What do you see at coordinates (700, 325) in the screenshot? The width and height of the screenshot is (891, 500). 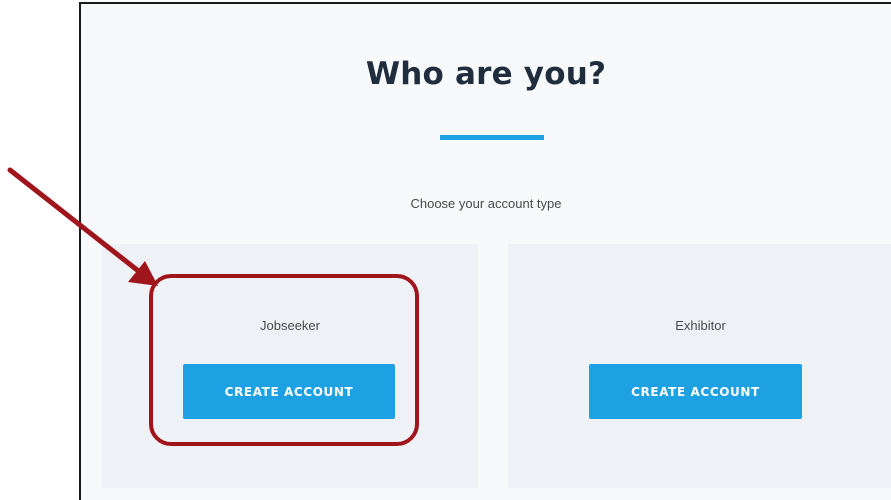 I see `exhibitor-label: Exhibitor` at bounding box center [700, 325].